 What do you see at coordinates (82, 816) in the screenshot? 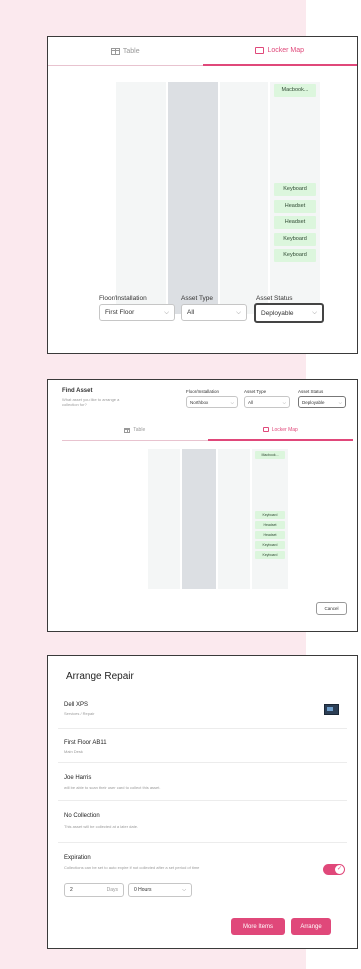
I see `collection-title: No Collection` at bounding box center [82, 816].